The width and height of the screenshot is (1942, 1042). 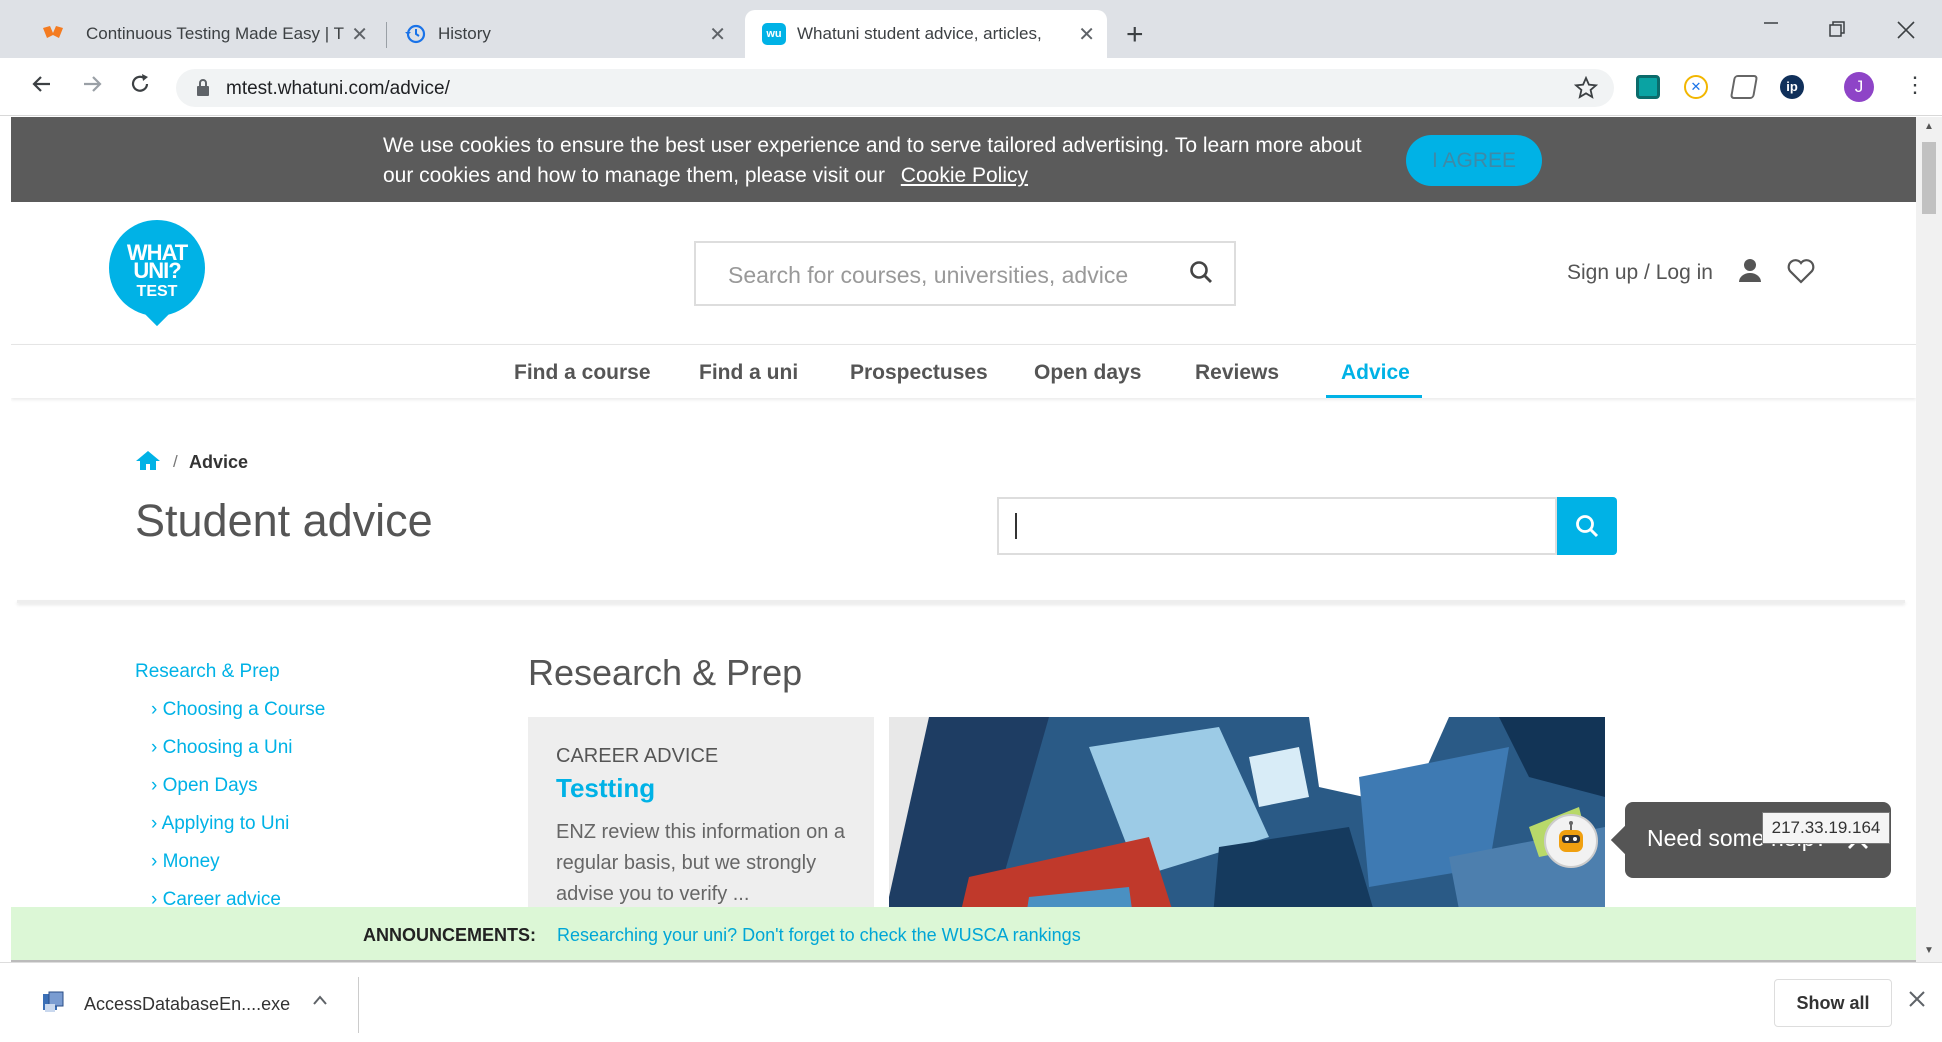 What do you see at coordinates (1917, 1001) in the screenshot?
I see `close-icon` at bounding box center [1917, 1001].